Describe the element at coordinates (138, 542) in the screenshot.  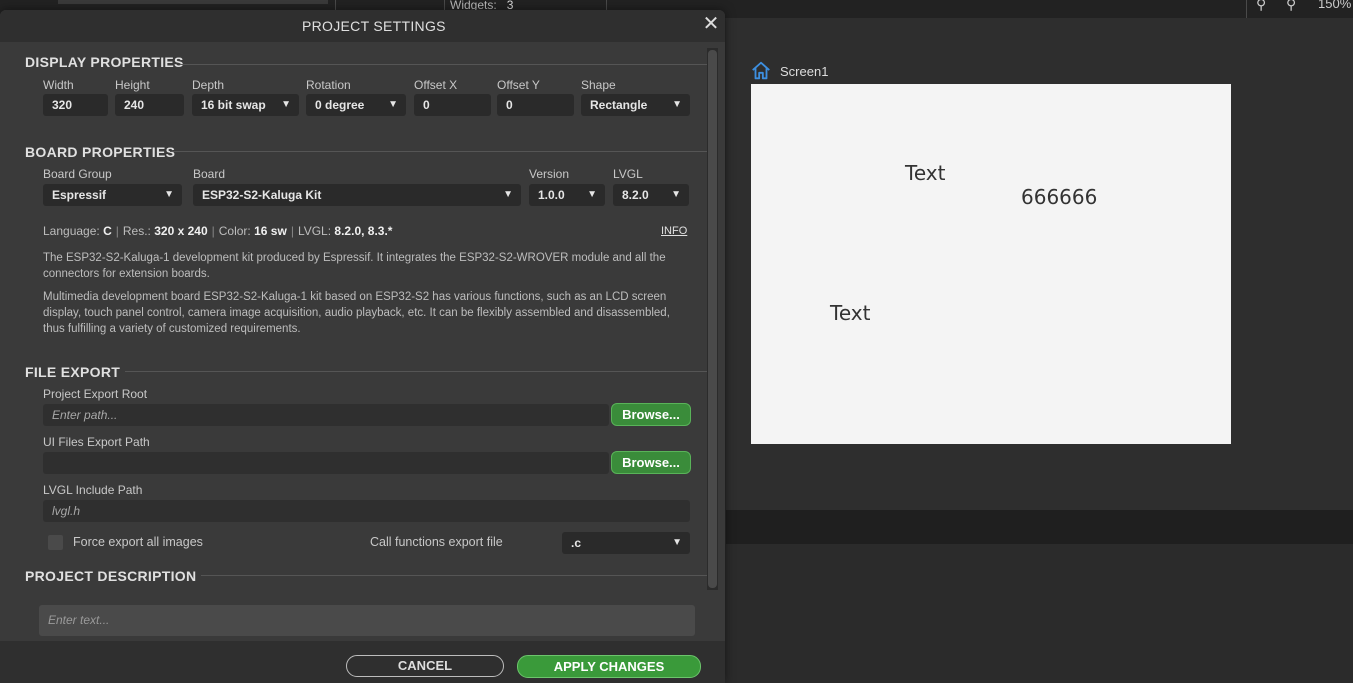
I see `force-export-label: Force export all images` at that location.